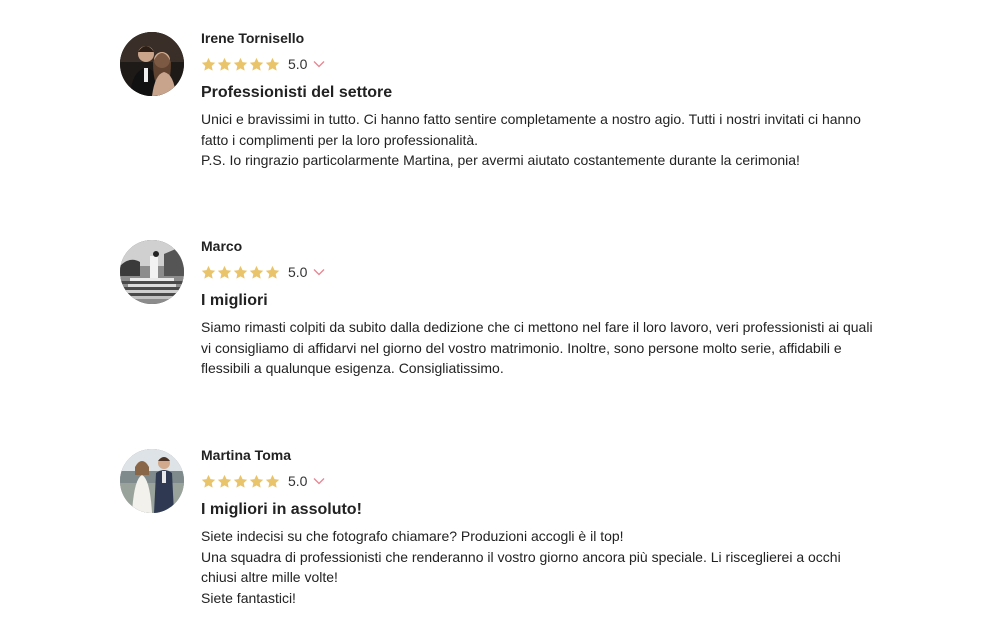 This screenshot has width=1000, height=625. Describe the element at coordinates (222, 246) in the screenshot. I see `review-author: Marco` at that location.